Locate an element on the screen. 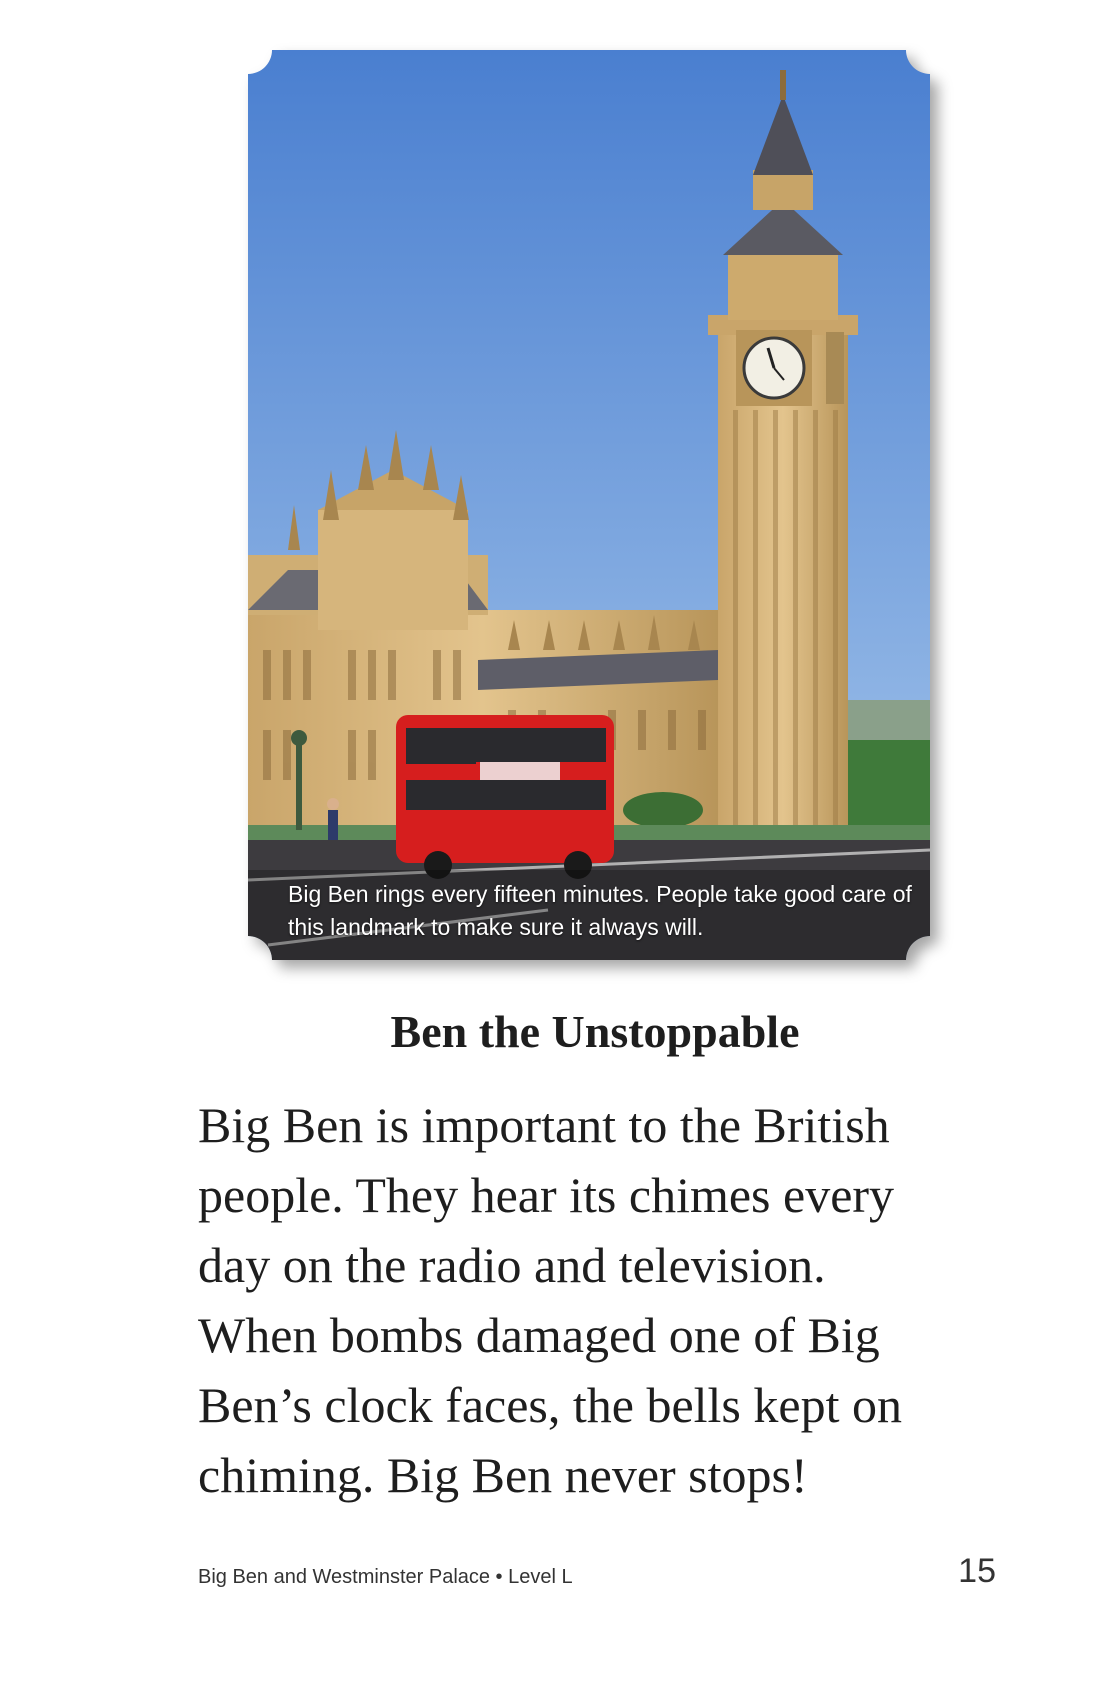 The height and width of the screenshot is (1700, 1100). section-heading: Ben the Unstoppable is located at coordinates (595, 1031).